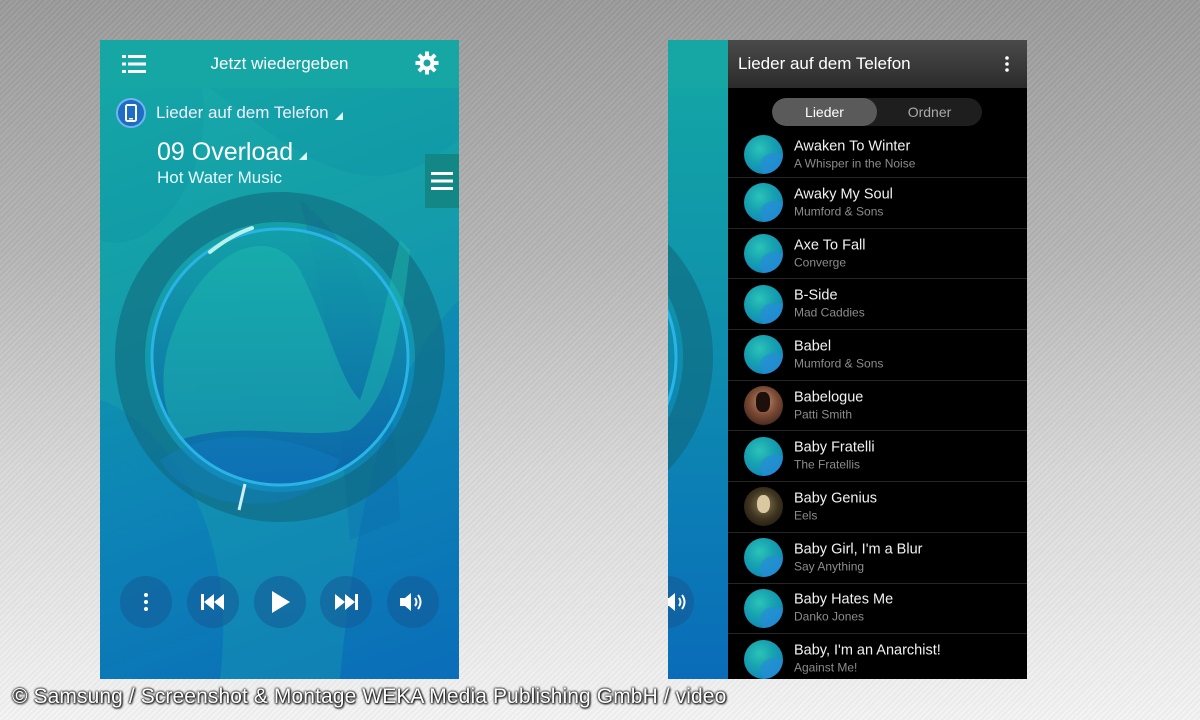 This screenshot has width=1200, height=720. Describe the element at coordinates (852, 146) in the screenshot. I see `song-title: Awaken To Winter` at that location.